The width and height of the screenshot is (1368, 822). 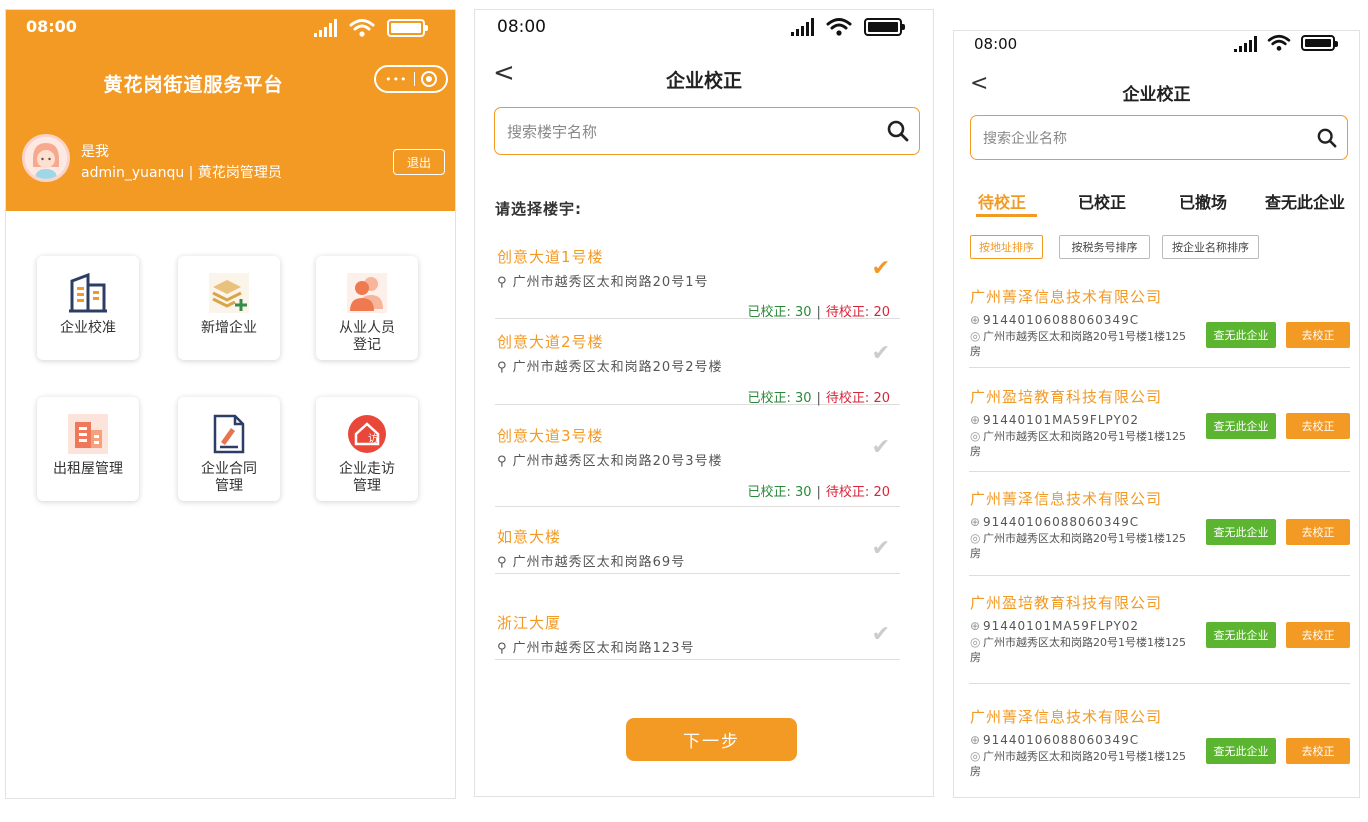 I want to click on tab-withdrawn: 已撤场, so click(x=1203, y=201).